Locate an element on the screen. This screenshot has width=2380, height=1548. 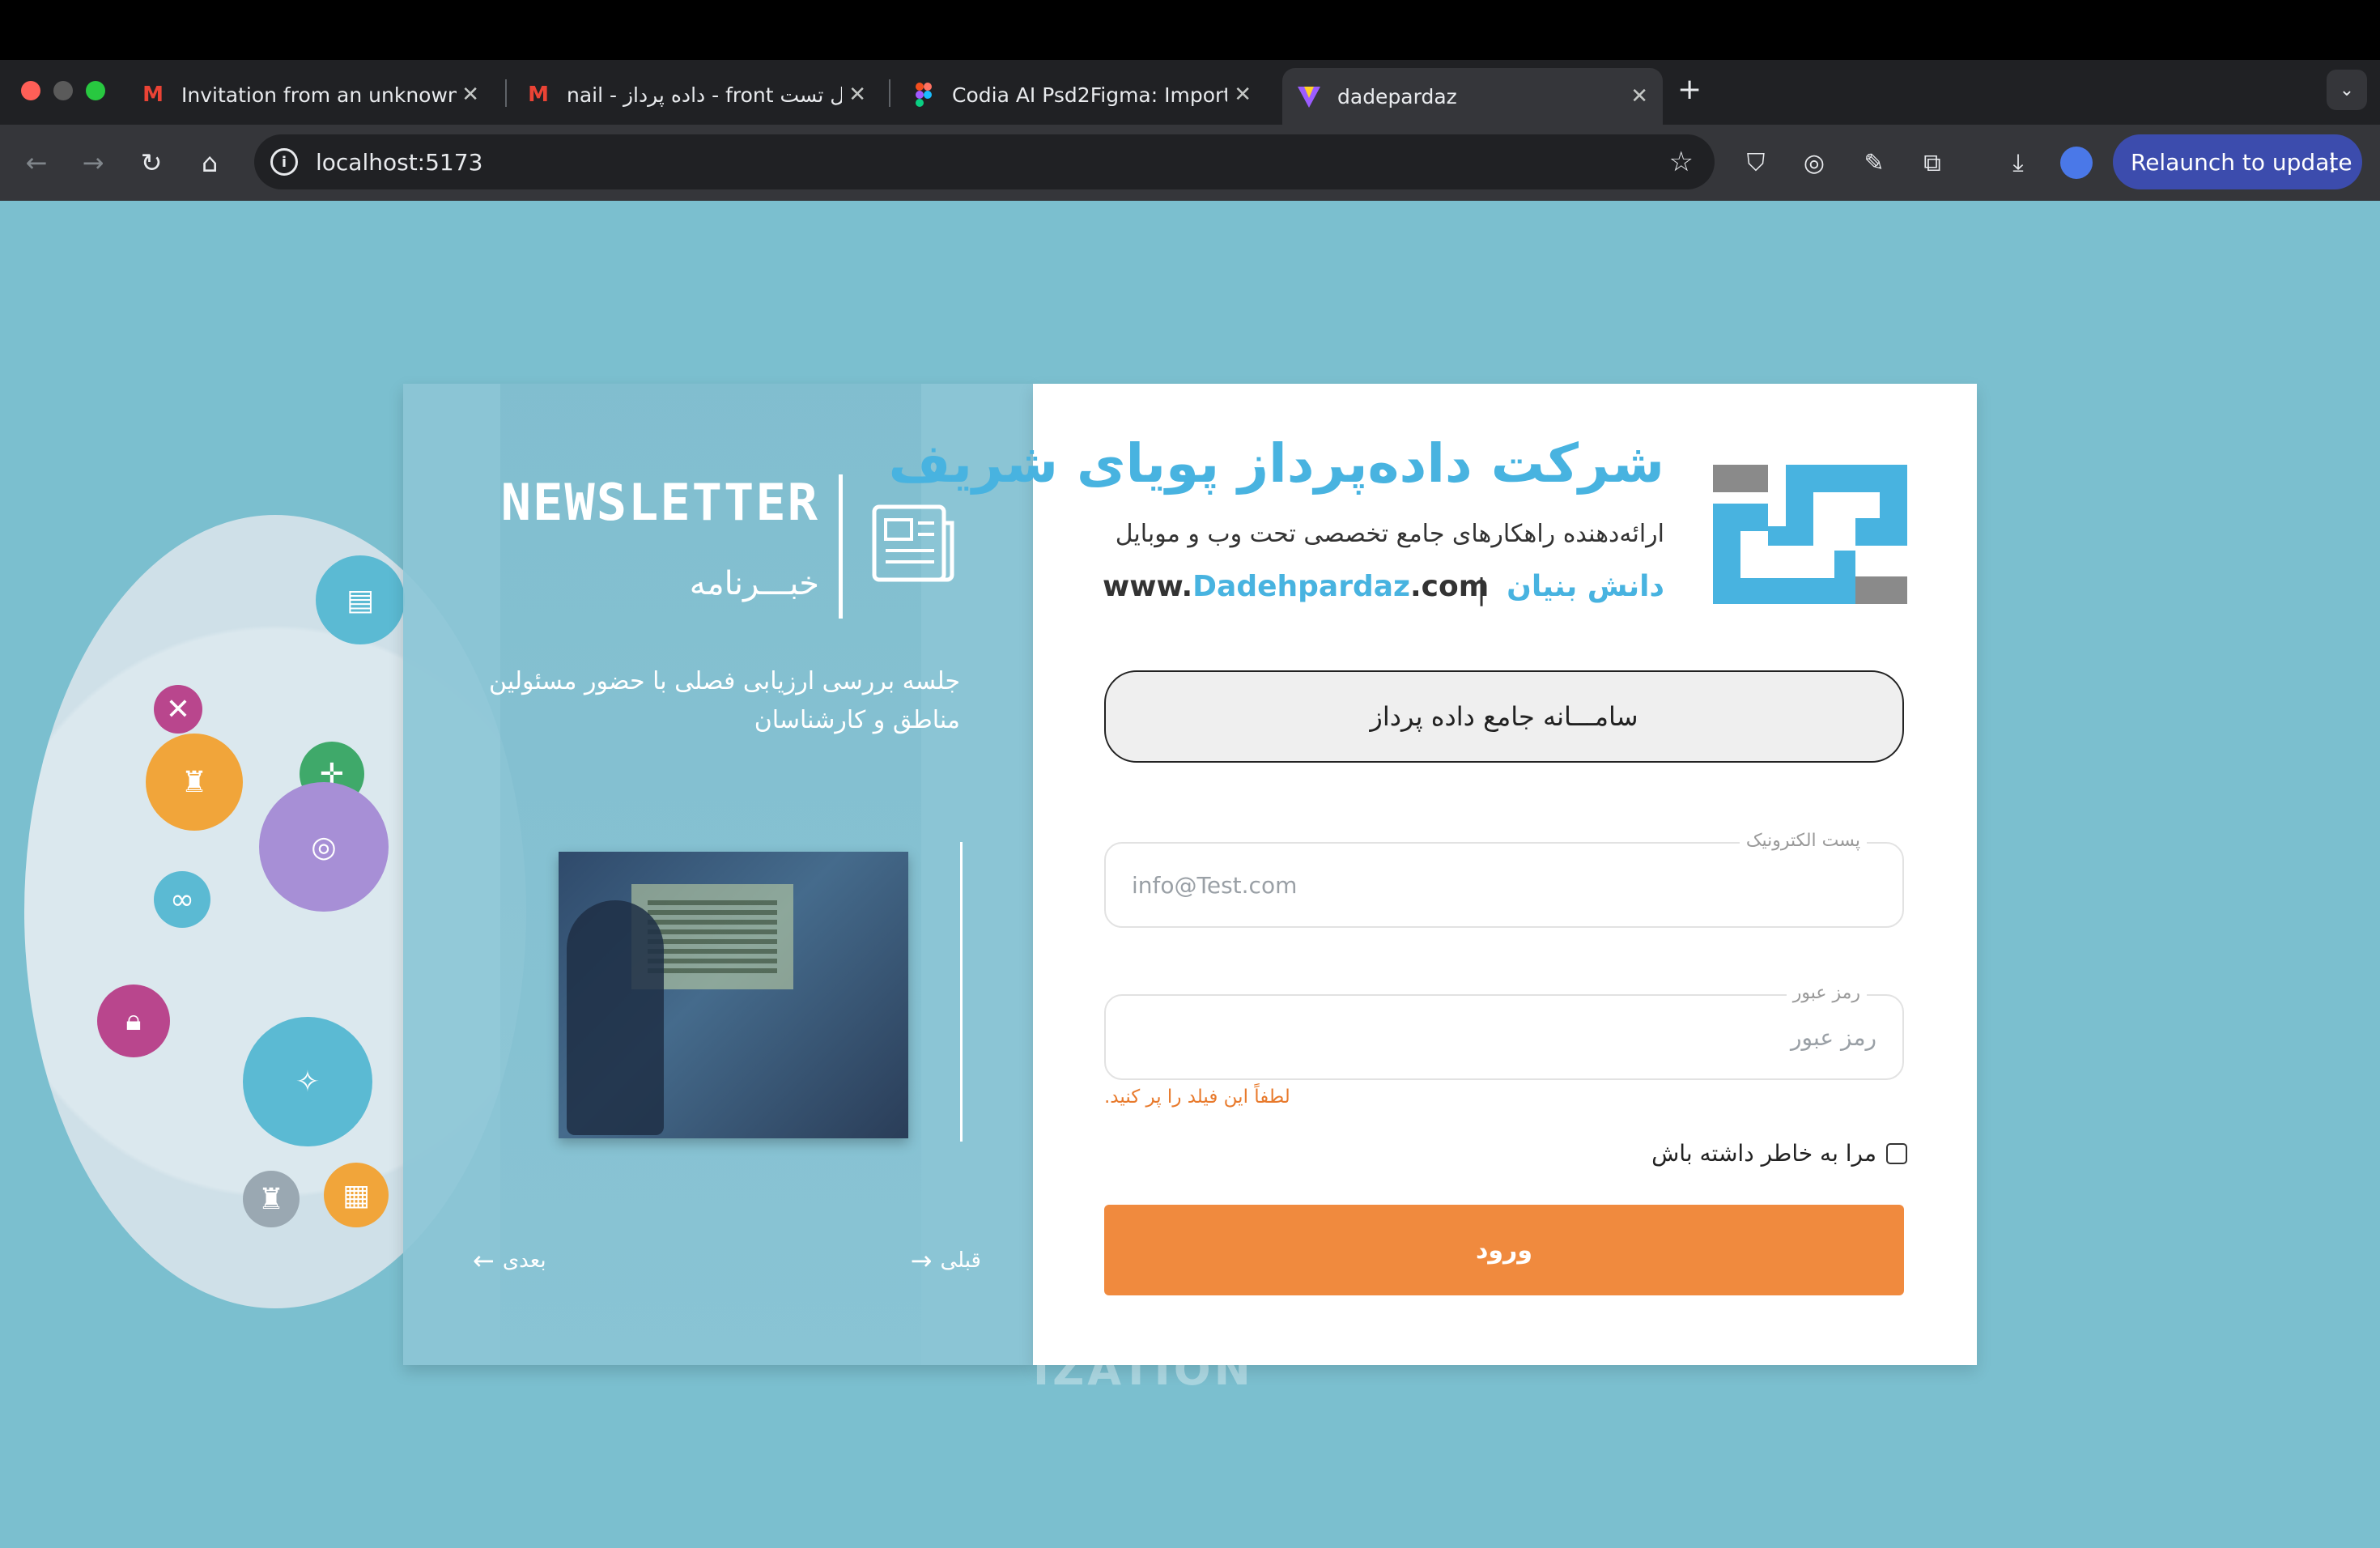
back-button: ← is located at coordinates (37, 162).